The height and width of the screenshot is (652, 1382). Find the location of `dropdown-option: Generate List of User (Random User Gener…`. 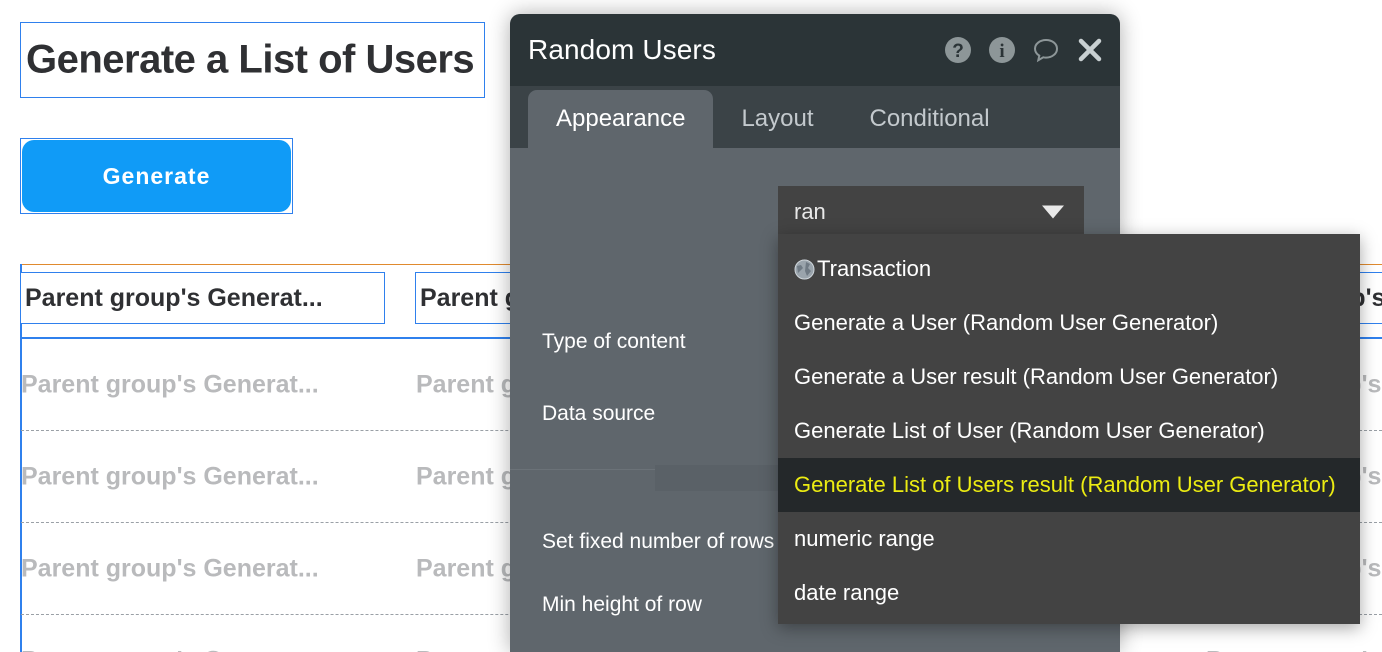

dropdown-option: Generate List of User (Random User Gener… is located at coordinates (1069, 431).